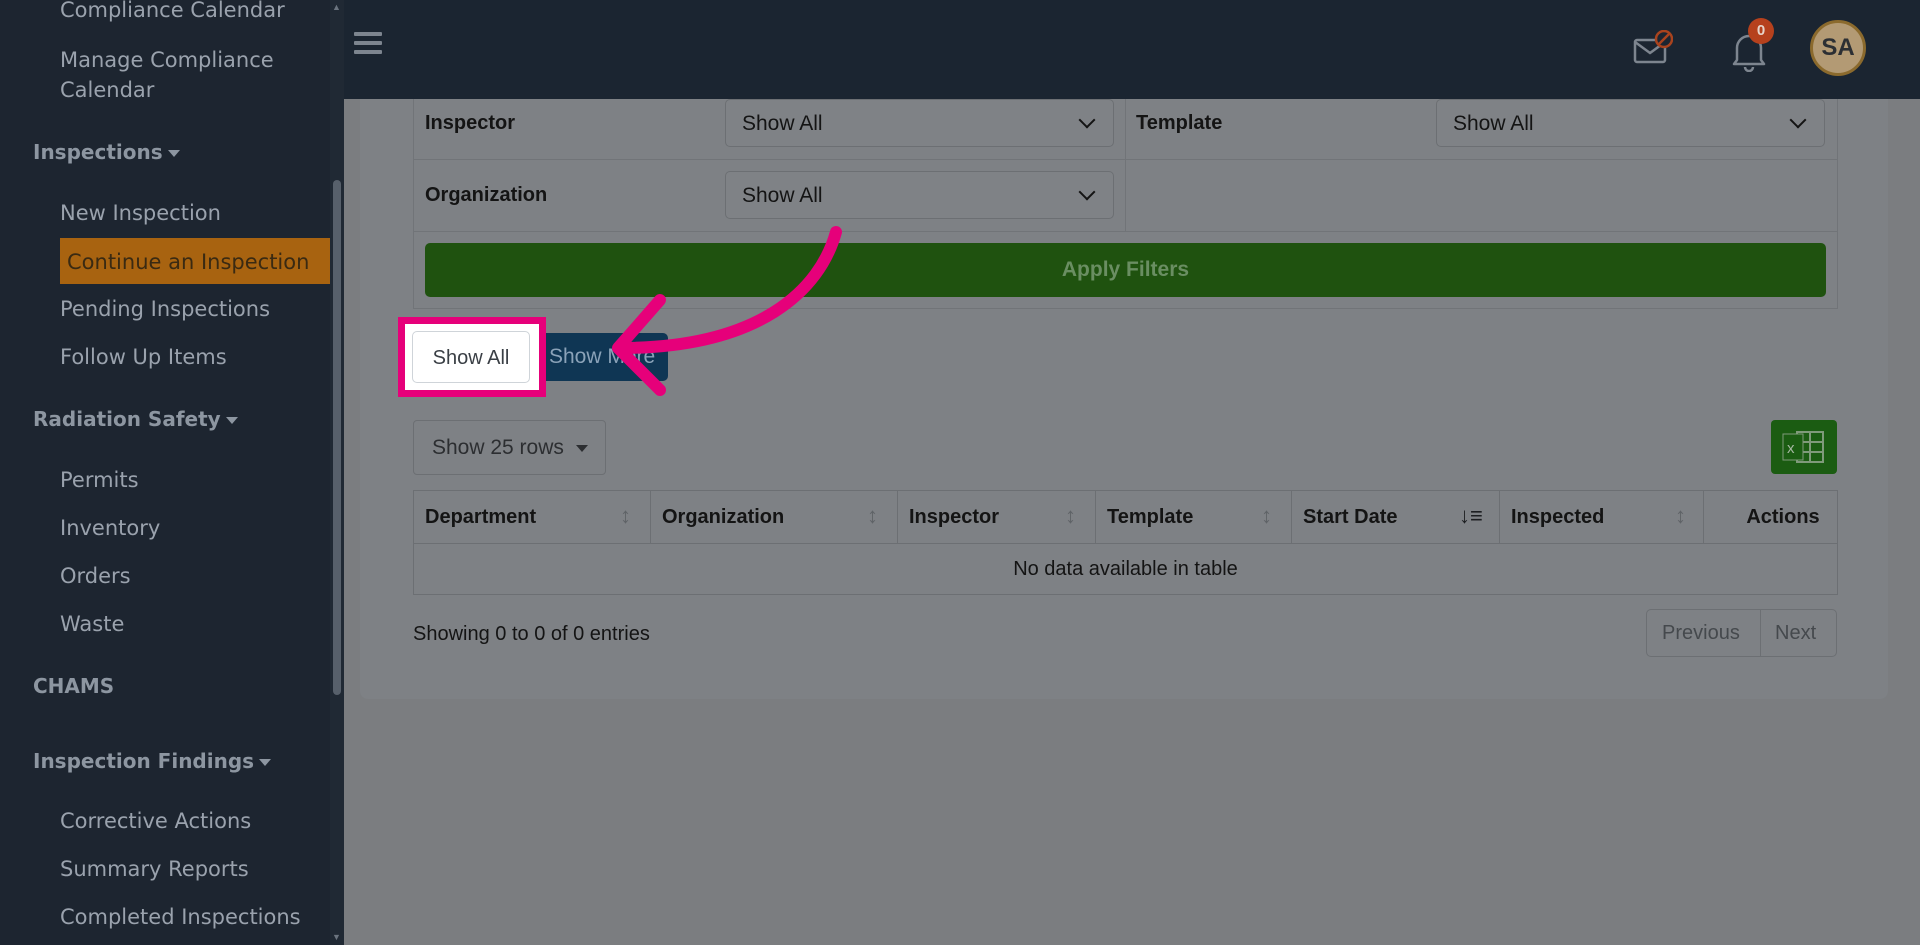 The image size is (1920, 945). I want to click on column-header-actions: Actions, so click(1783, 517).